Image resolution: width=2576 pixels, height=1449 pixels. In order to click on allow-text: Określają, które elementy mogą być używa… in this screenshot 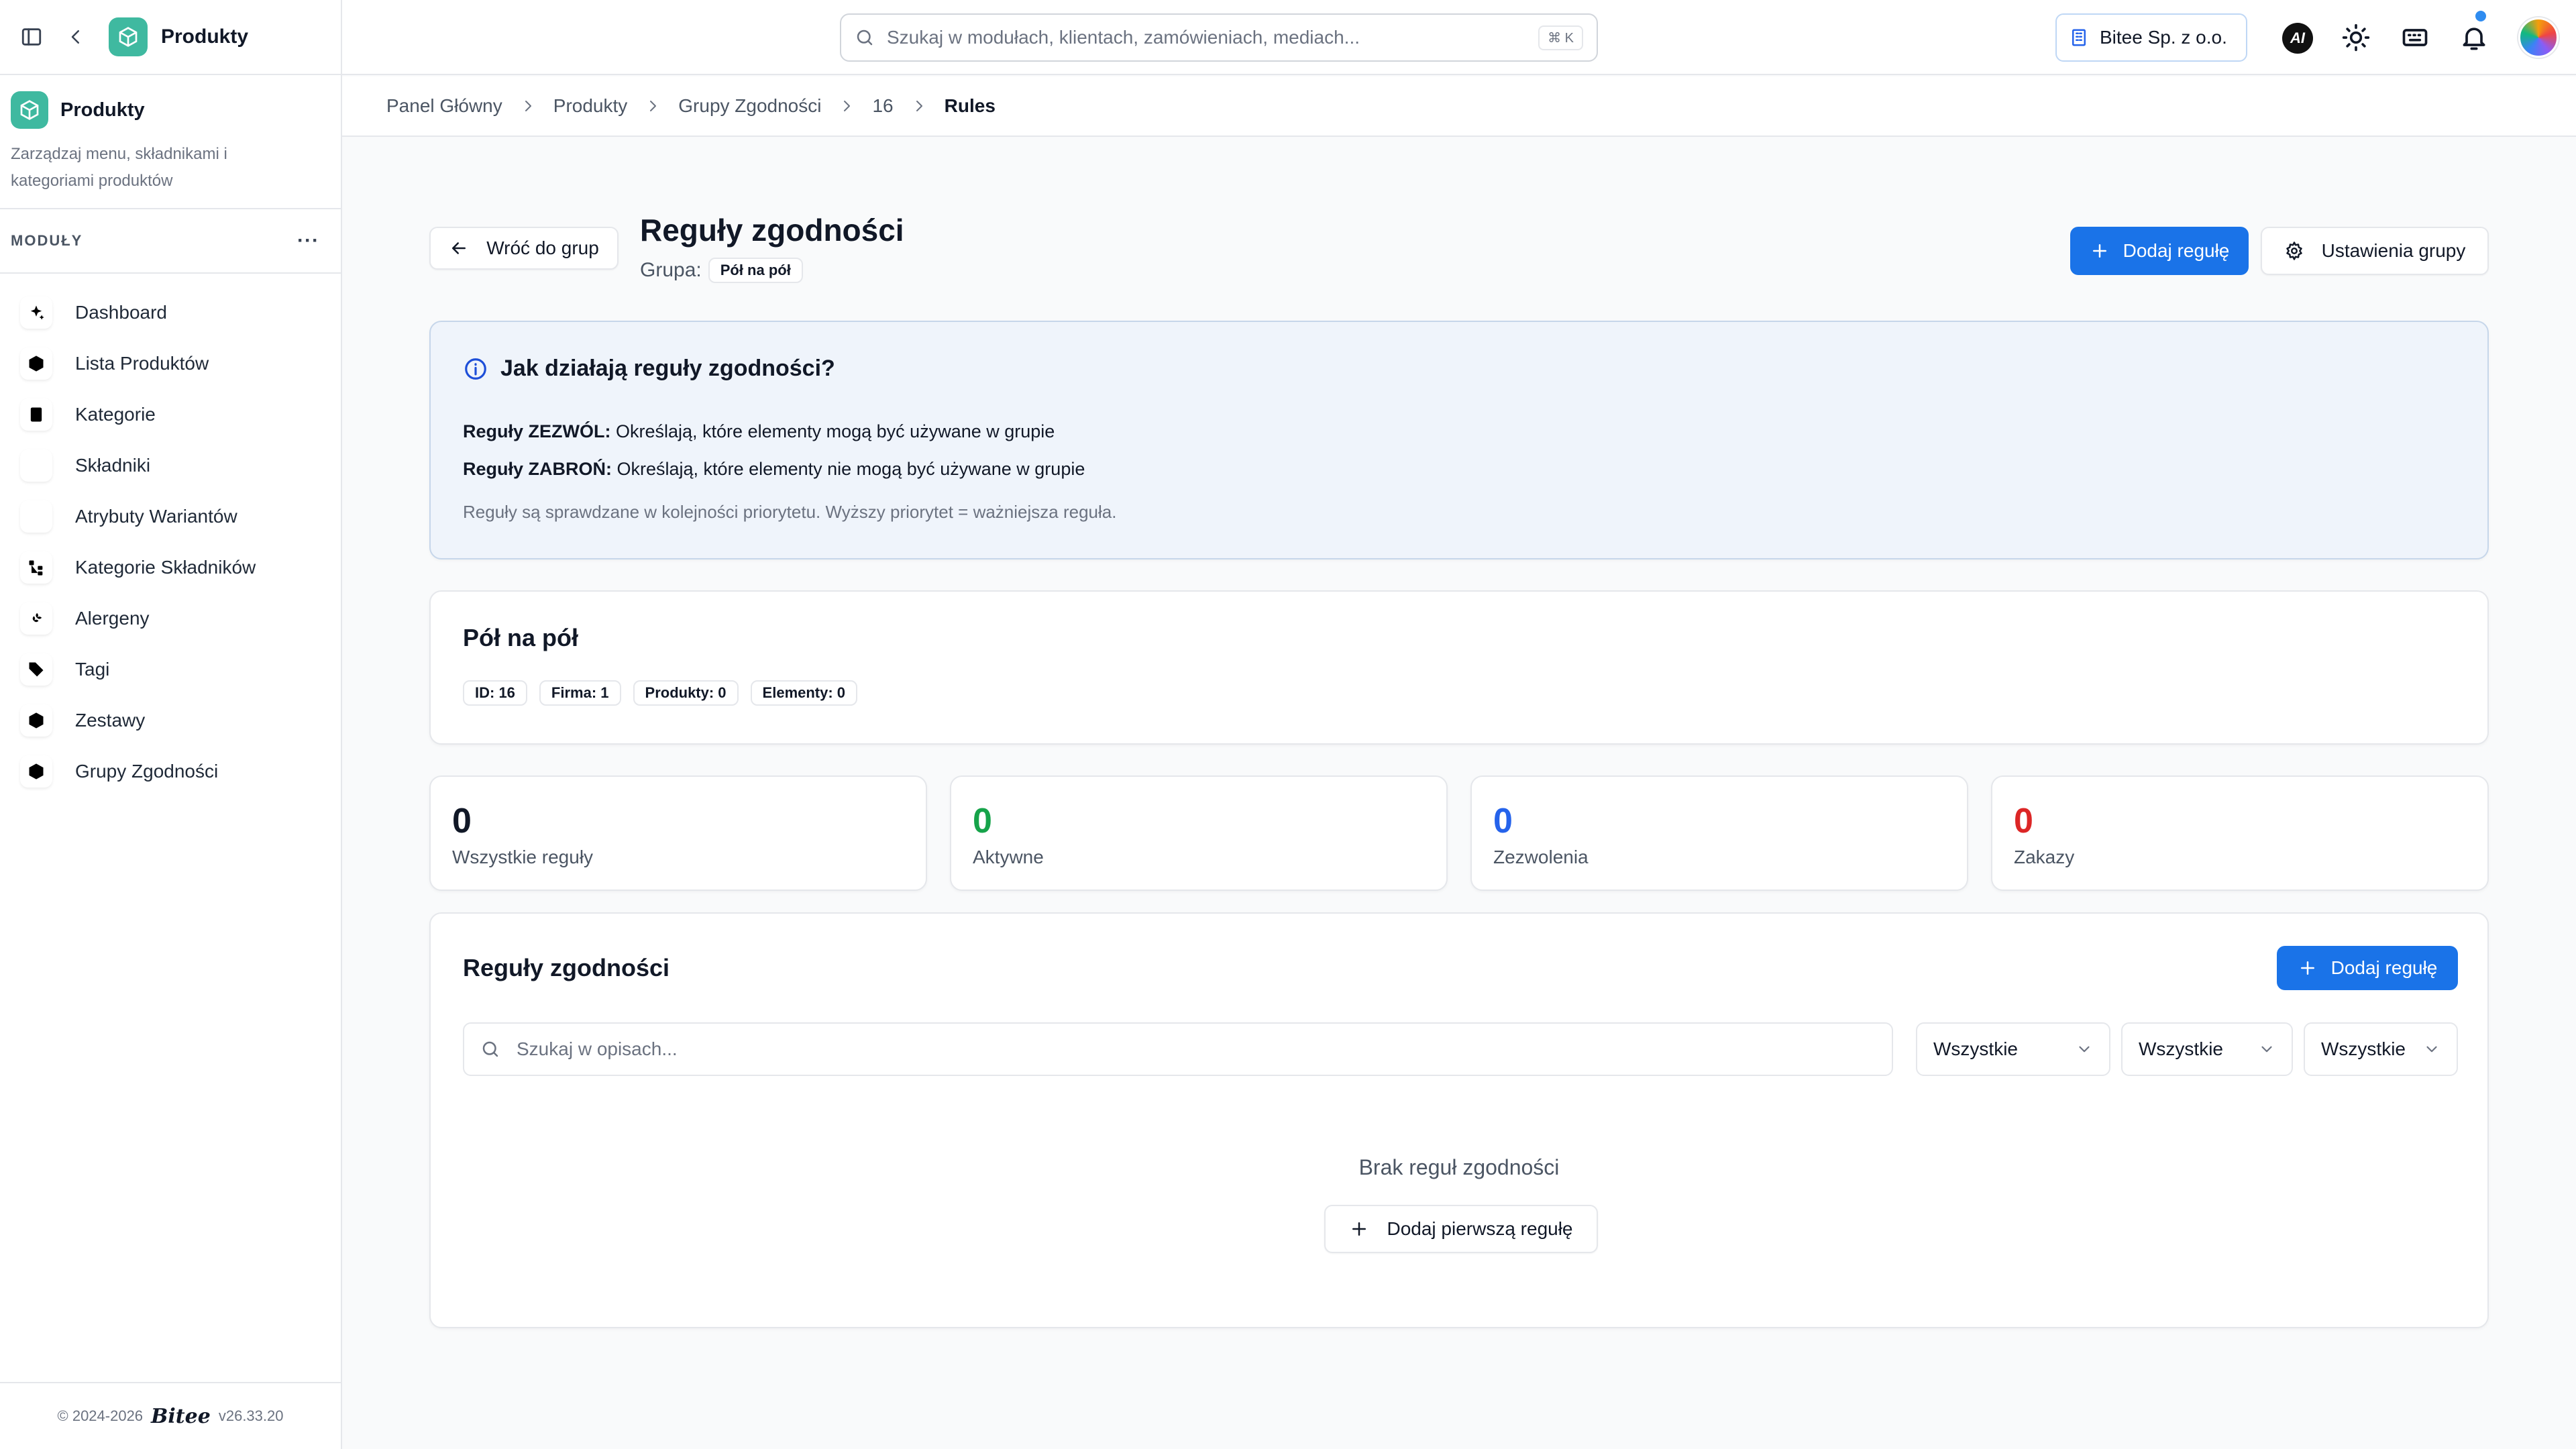, I will do `click(835, 431)`.